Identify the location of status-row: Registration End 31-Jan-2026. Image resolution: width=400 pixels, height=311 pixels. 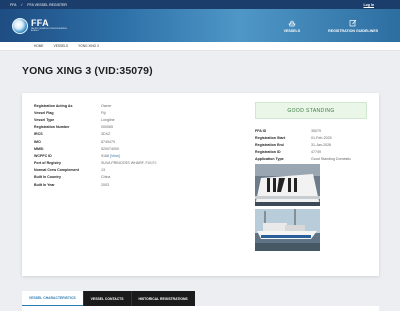
(311, 144).